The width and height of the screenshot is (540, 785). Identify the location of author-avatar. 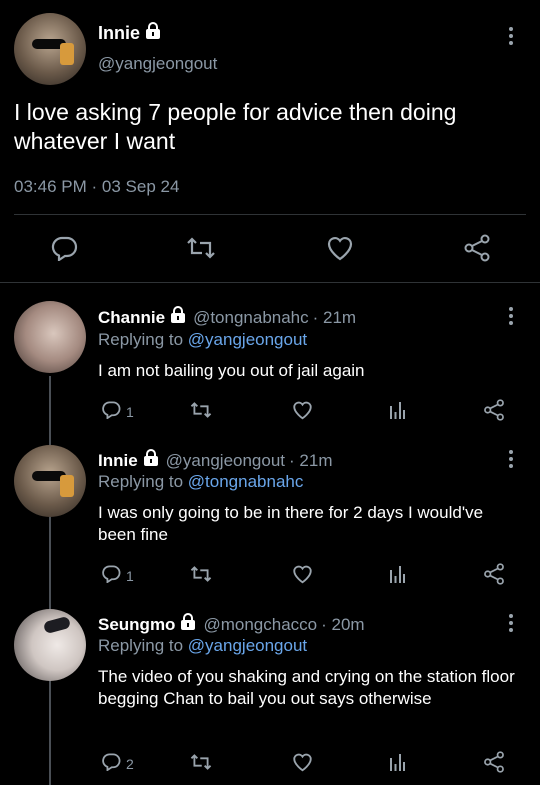
(50, 49).